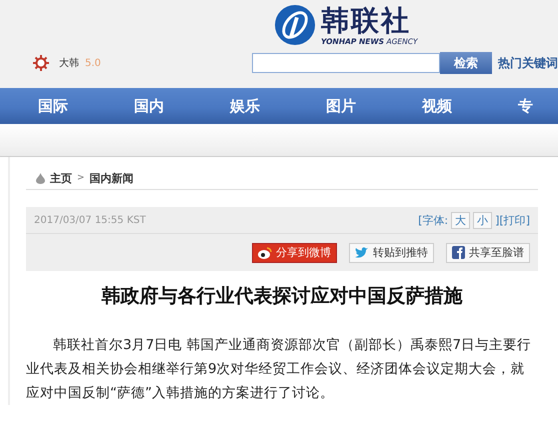  I want to click on nav-tab: 视频, so click(442, 106).